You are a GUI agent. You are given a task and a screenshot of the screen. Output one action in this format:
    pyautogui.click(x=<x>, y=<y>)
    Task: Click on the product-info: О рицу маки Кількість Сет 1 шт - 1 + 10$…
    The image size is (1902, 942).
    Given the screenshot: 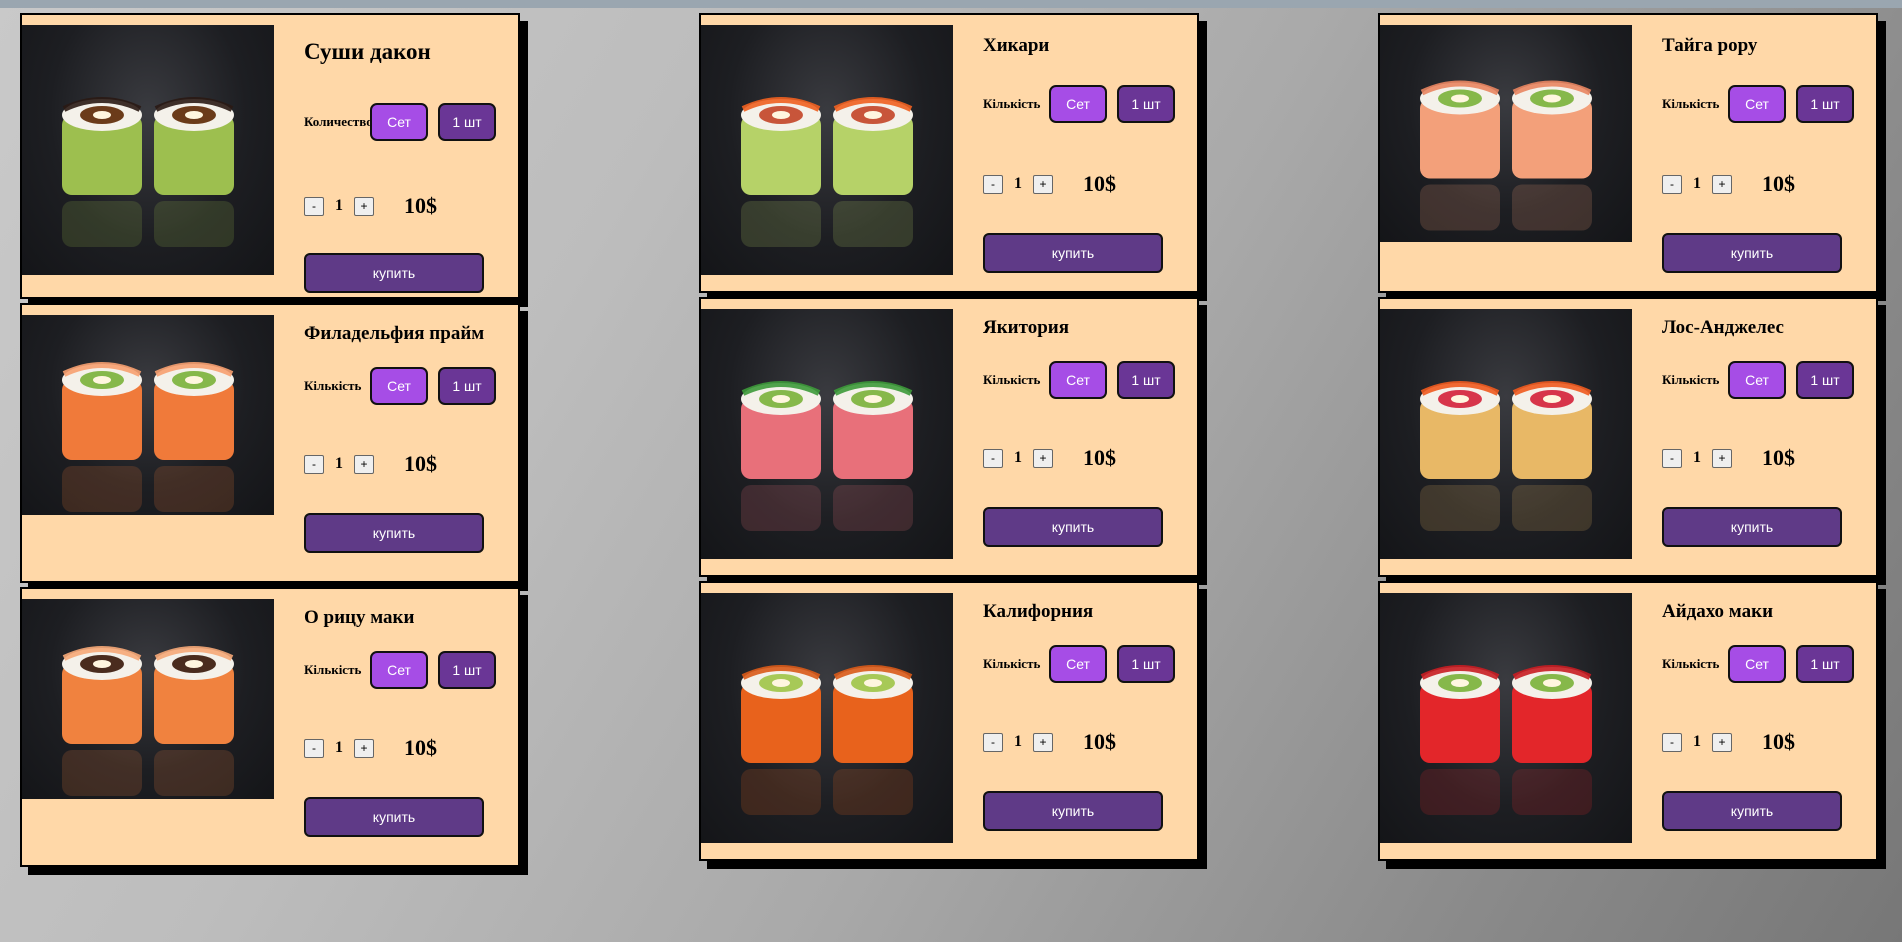 What is the action you would take?
    pyautogui.click(x=409, y=727)
    